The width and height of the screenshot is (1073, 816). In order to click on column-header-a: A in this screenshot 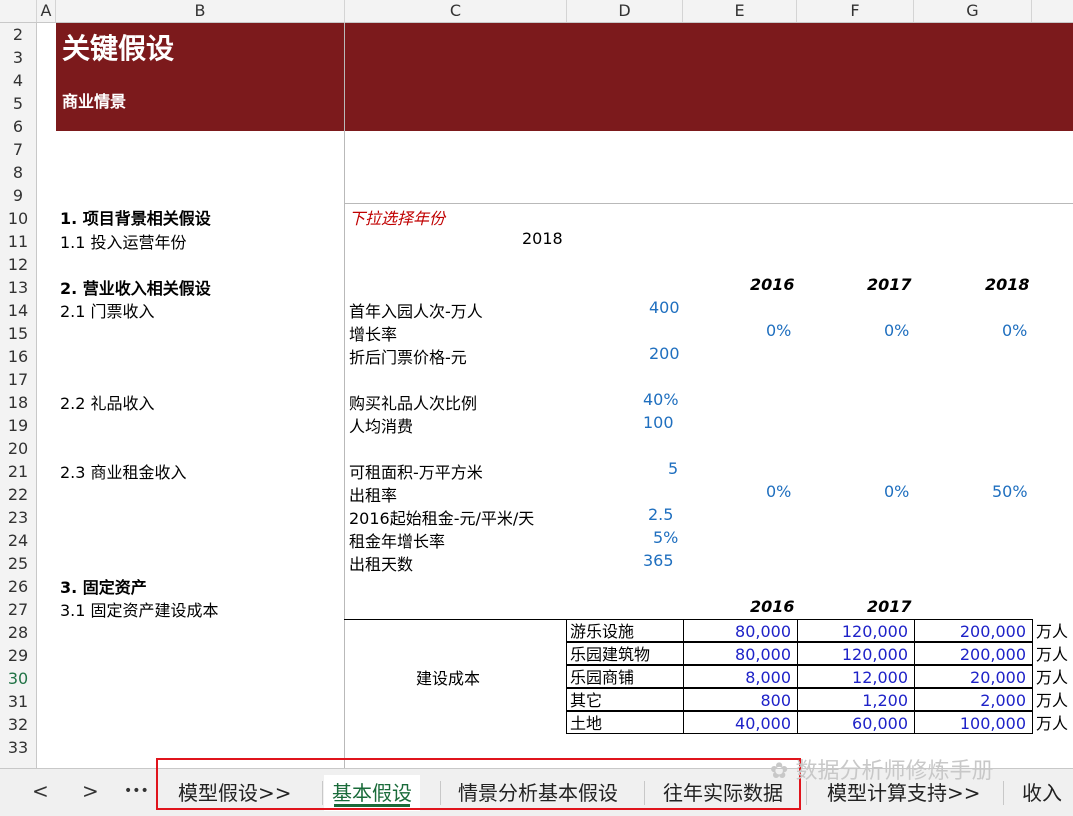, I will do `click(46, 11)`.